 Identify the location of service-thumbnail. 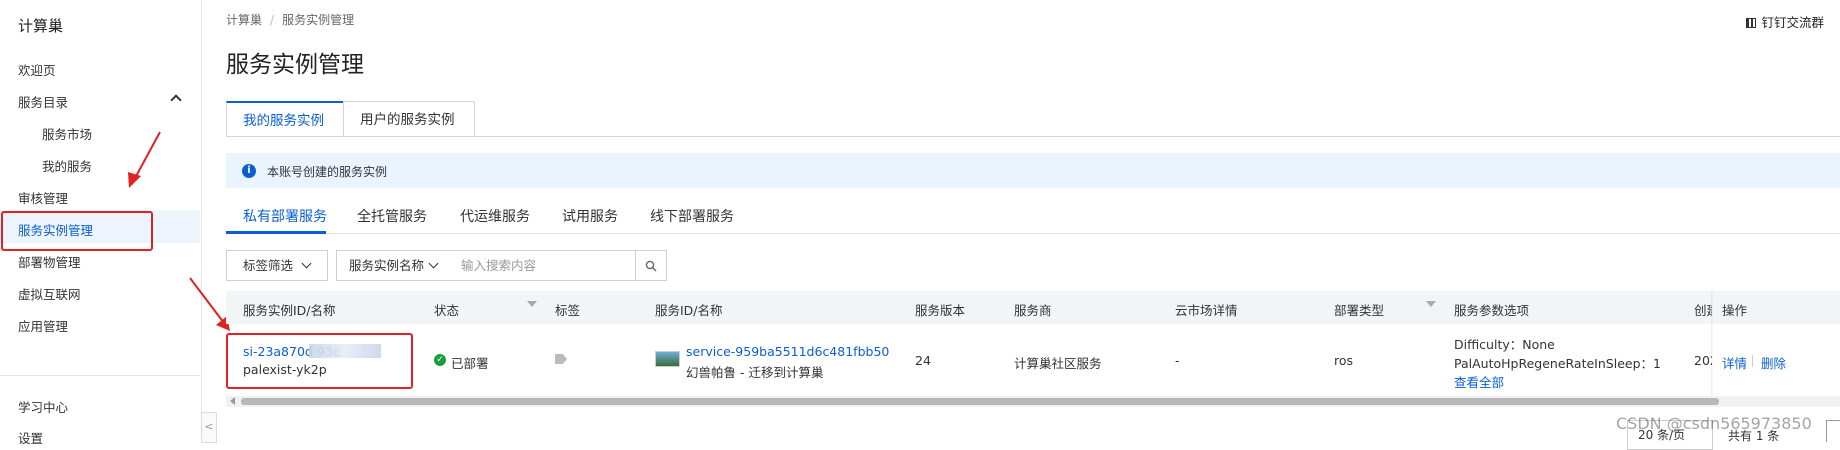
(667, 359).